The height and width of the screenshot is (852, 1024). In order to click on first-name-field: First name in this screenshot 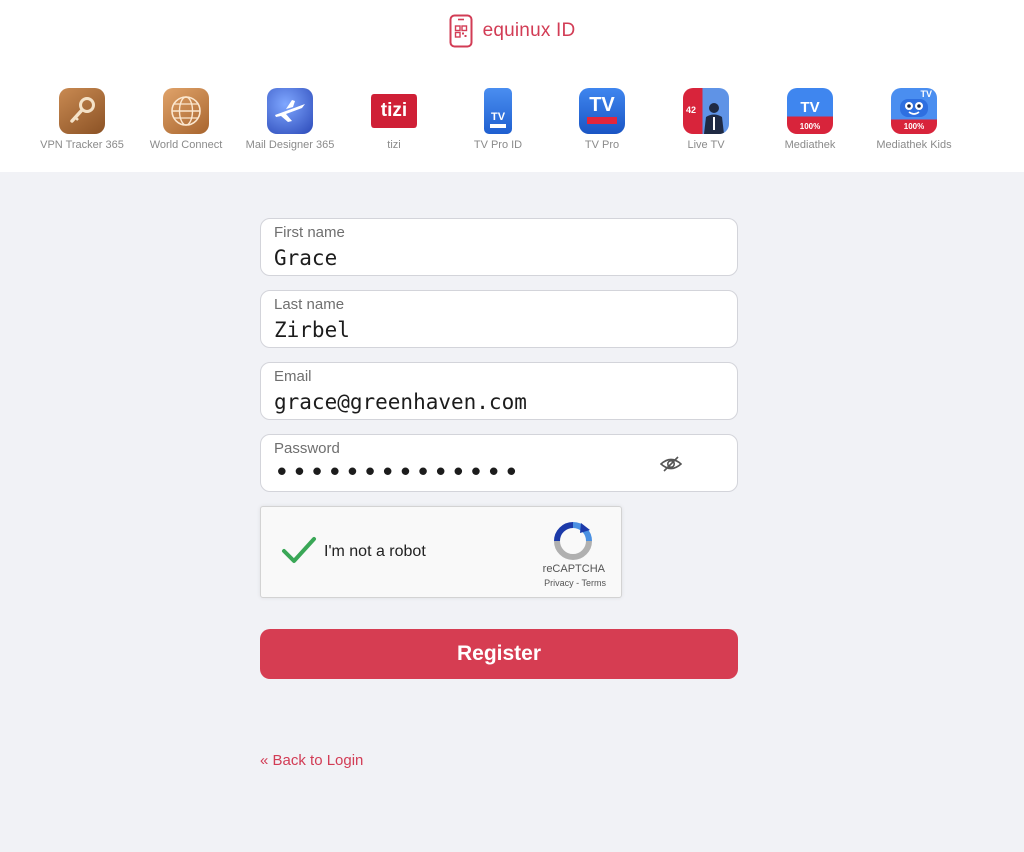, I will do `click(499, 247)`.